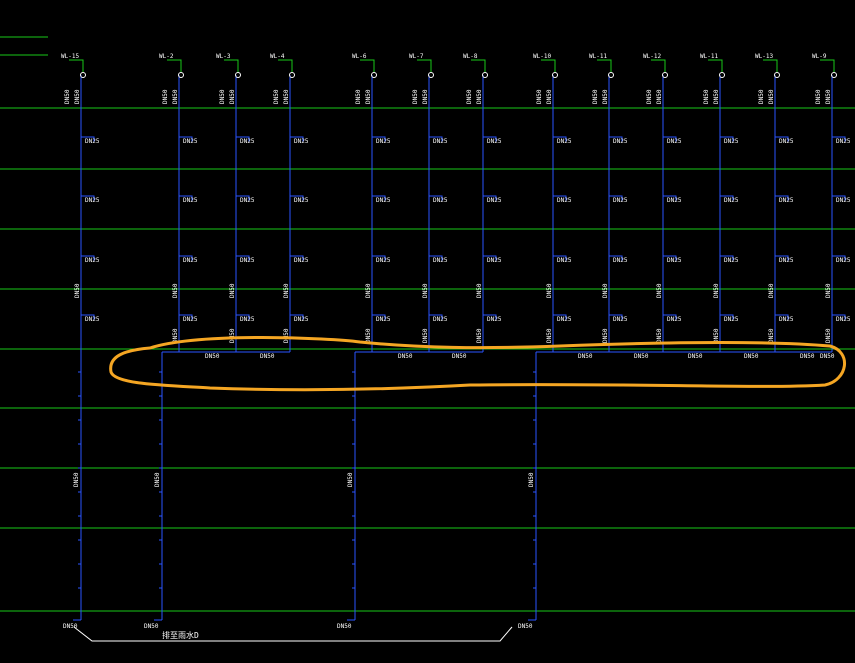 This screenshot has width=855, height=663. I want to click on riser-label: WL-8, so click(470, 56).